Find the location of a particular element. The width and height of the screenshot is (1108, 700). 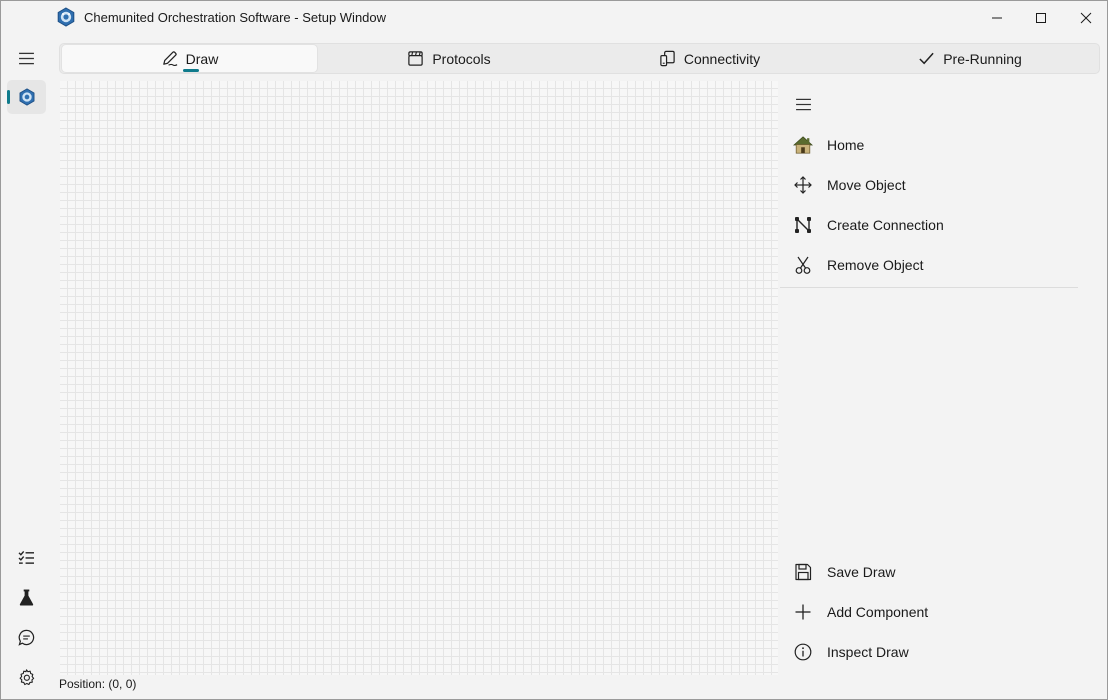

scissors-icon is located at coordinates (803, 265).